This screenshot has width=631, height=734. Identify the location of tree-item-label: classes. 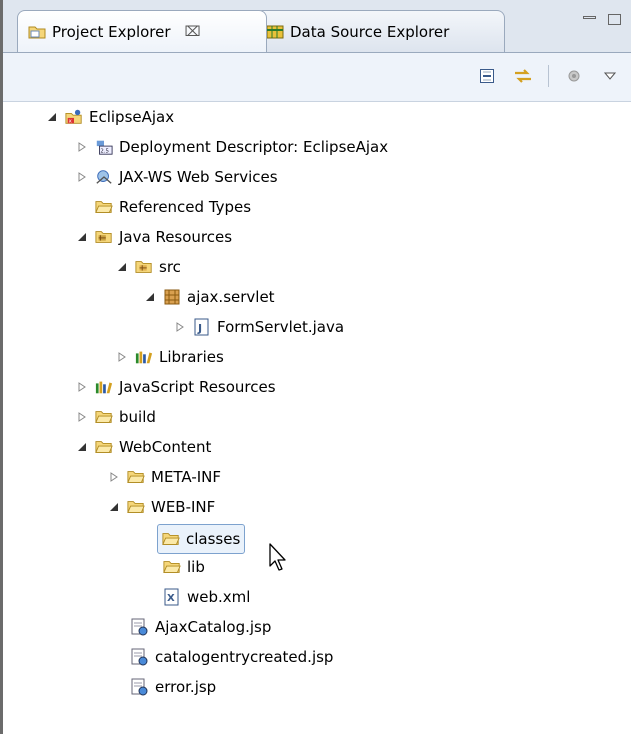
(213, 539).